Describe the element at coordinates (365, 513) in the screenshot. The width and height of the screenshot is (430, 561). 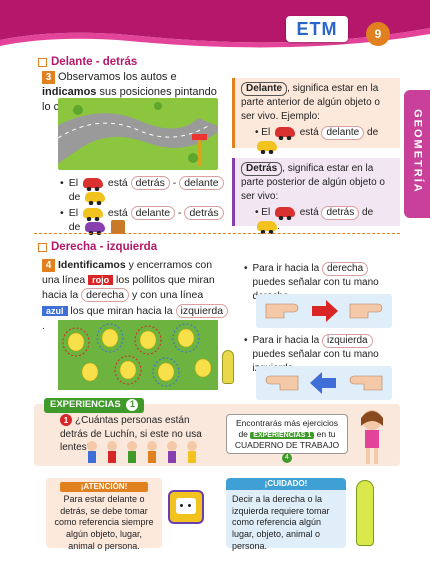
I see `corn-mascot-bottom-icon` at that location.